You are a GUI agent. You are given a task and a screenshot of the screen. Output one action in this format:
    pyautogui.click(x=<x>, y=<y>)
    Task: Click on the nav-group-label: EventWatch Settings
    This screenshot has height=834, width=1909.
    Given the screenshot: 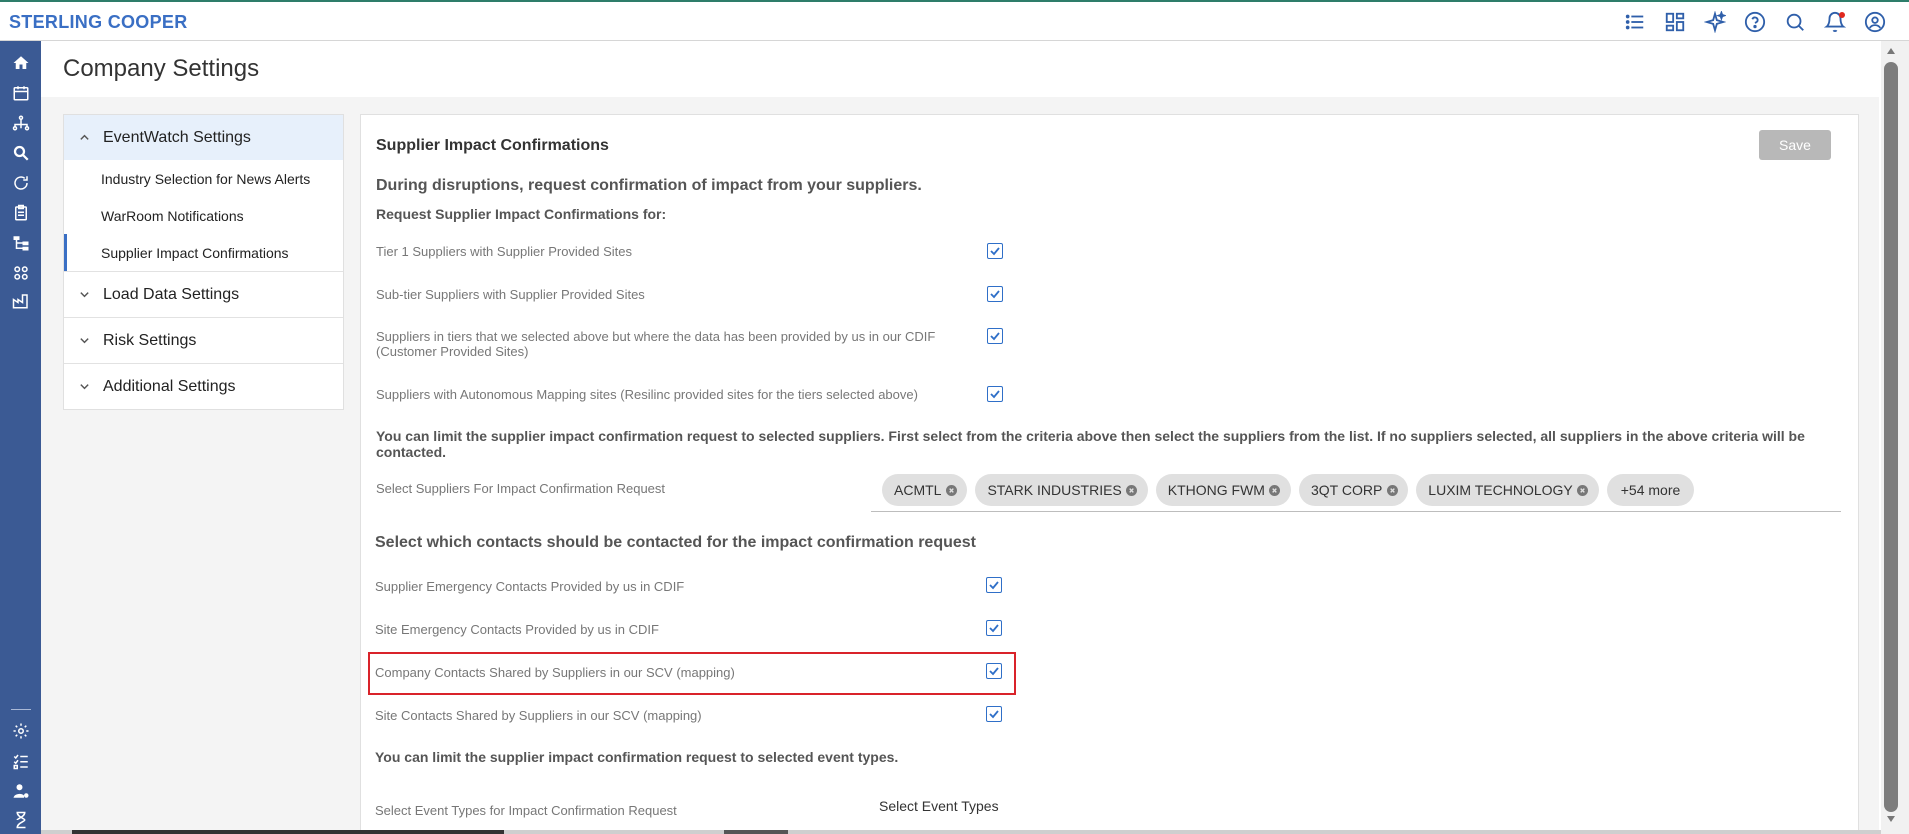 What is the action you would take?
    pyautogui.click(x=177, y=137)
    